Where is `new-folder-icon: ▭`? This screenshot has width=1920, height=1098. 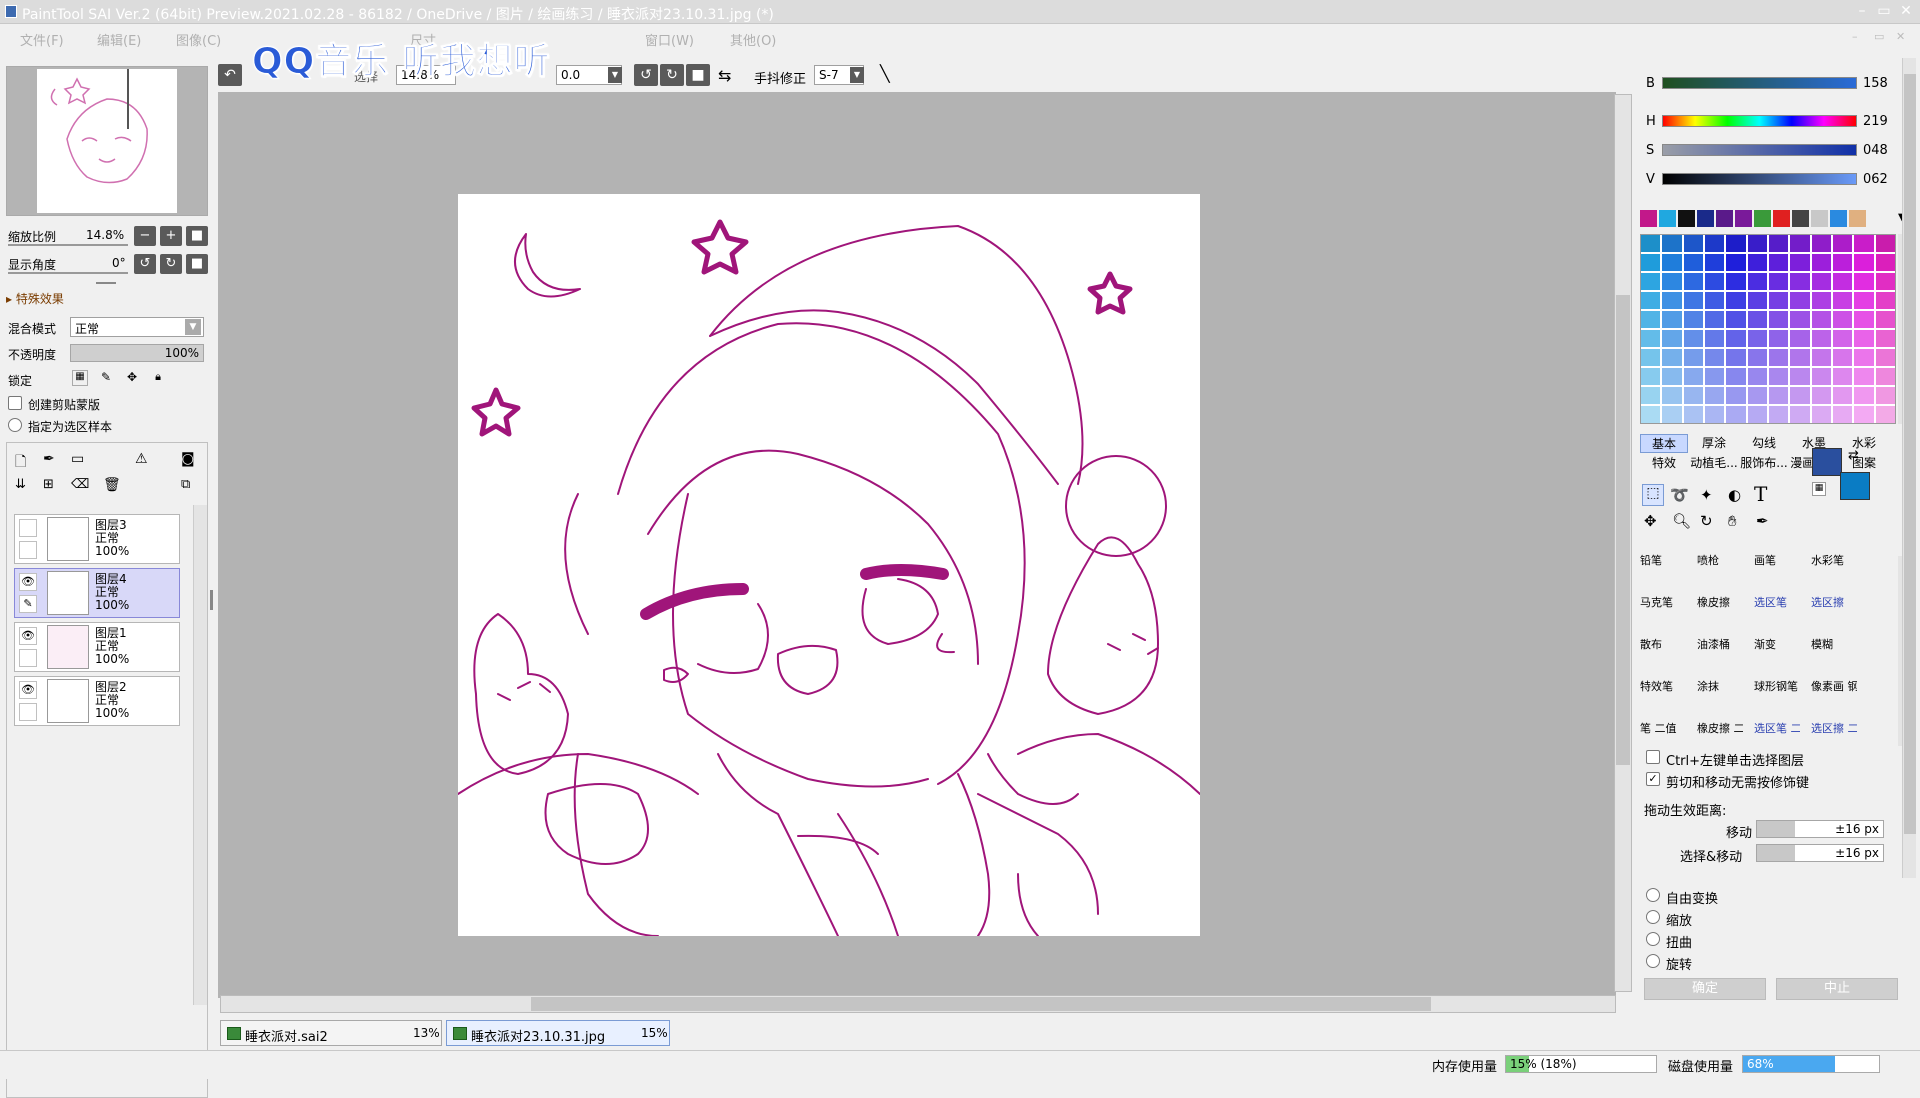 new-folder-icon: ▭ is located at coordinates (80, 460).